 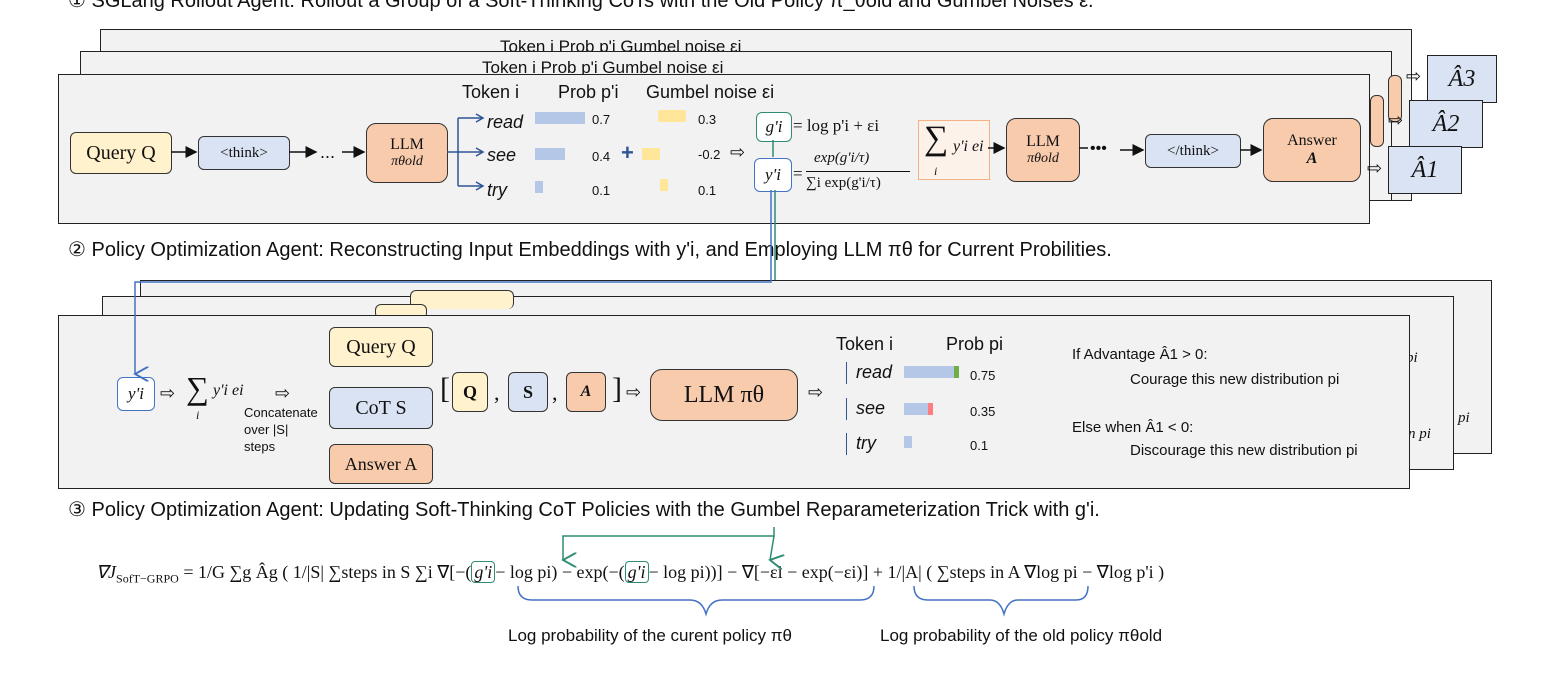 I want to click on brace-current, so click(x=696, y=601).